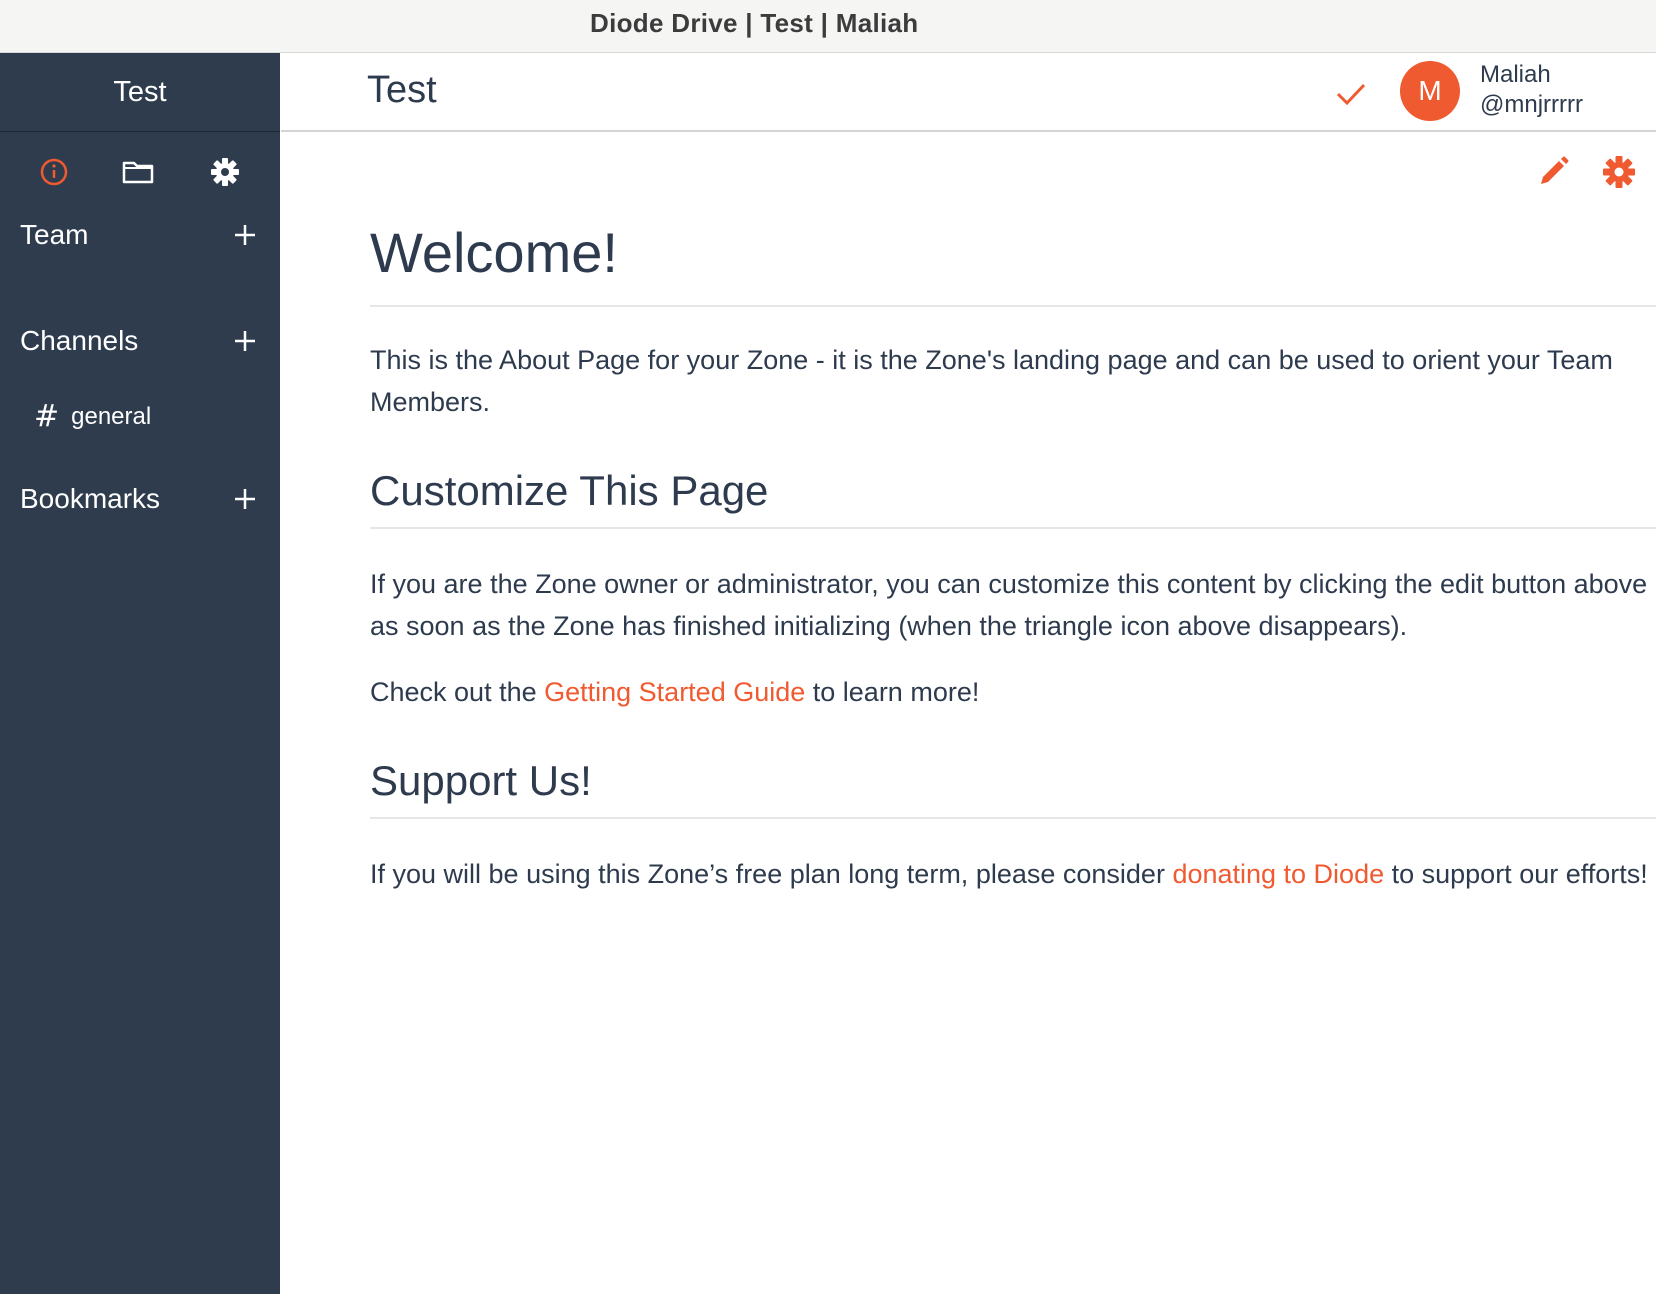 The image size is (1656, 1294). I want to click on support-heading: Support Us!, so click(1013, 788).